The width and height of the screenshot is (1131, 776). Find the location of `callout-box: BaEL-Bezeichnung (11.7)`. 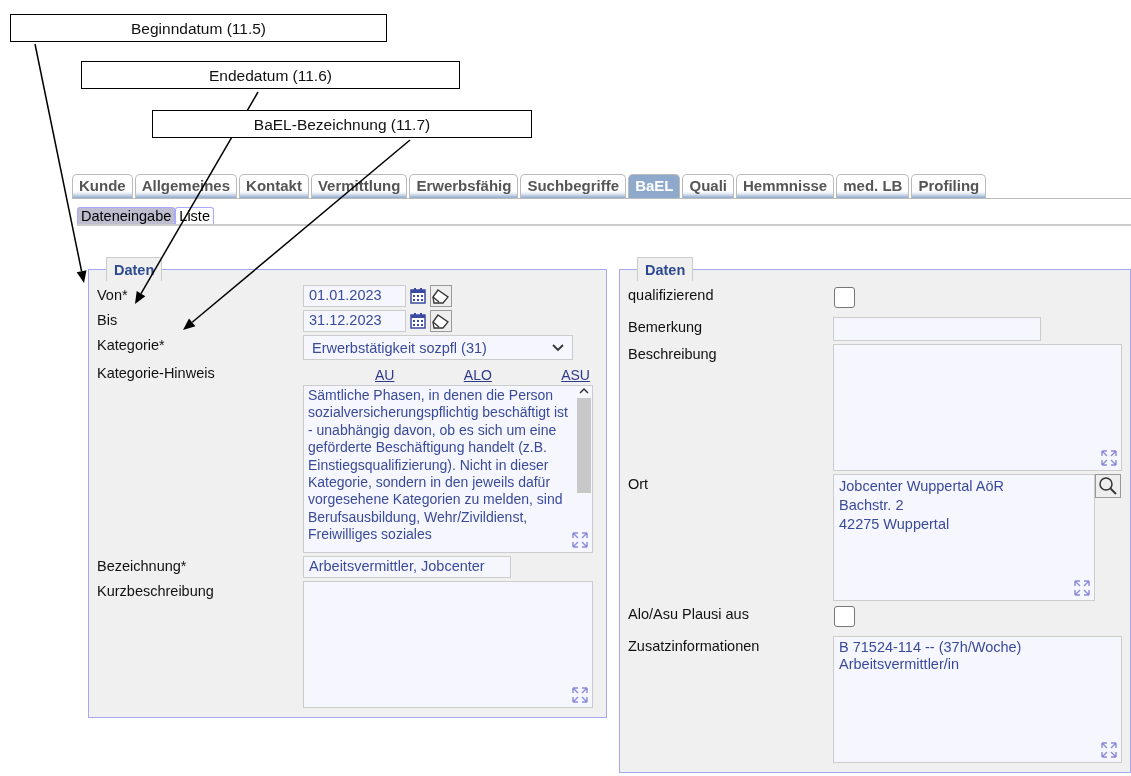

callout-box: BaEL-Bezeichnung (11.7) is located at coordinates (342, 124).